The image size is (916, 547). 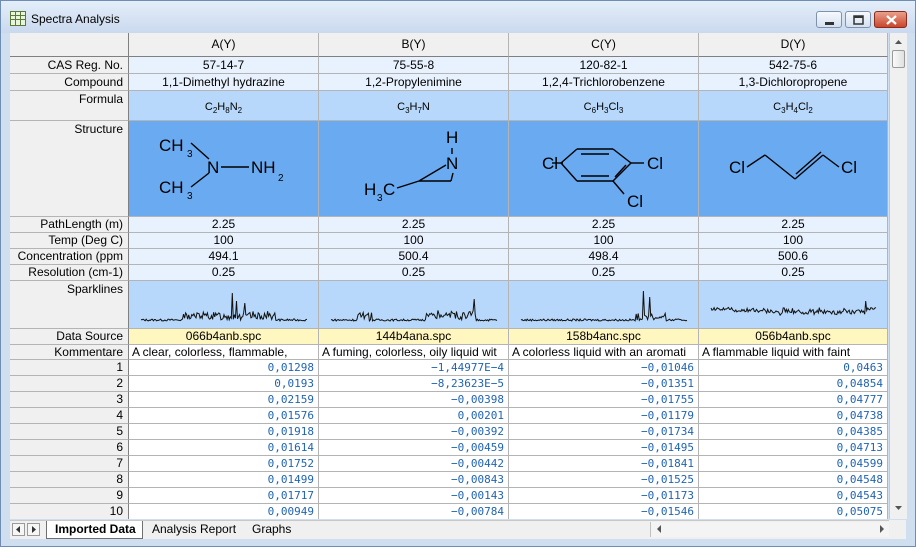 I want to click on data-source-cell-c: 158b4anc.spc, so click(x=604, y=337).